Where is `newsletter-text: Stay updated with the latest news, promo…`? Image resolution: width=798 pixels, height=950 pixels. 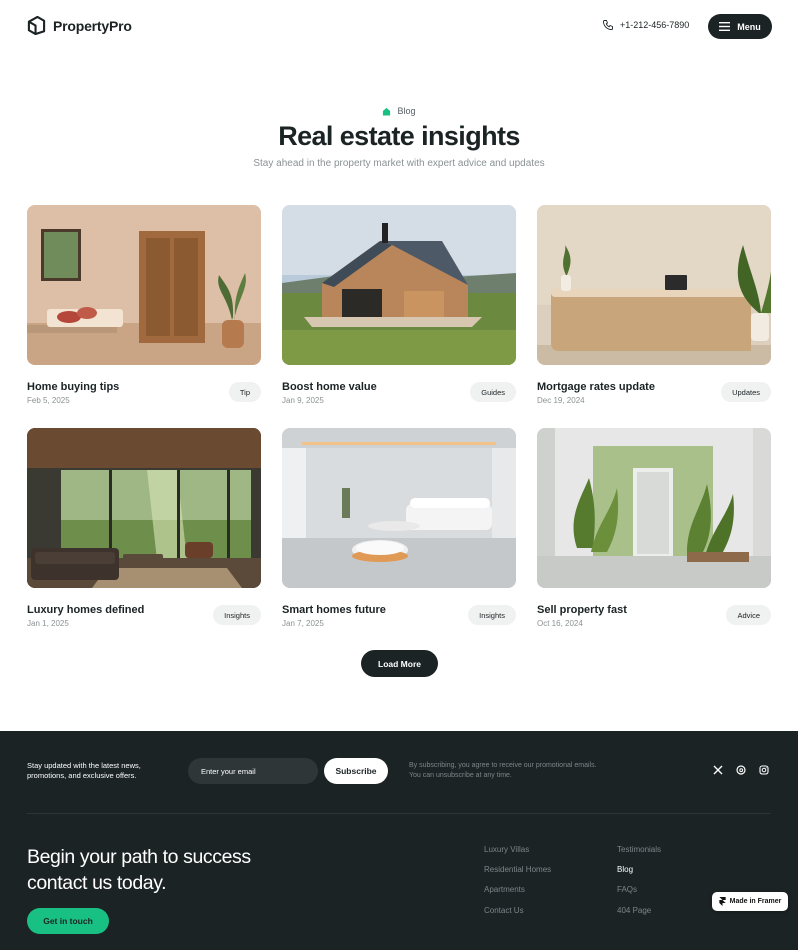
newsletter-text: Stay updated with the latest news, promo… is located at coordinates (84, 770).